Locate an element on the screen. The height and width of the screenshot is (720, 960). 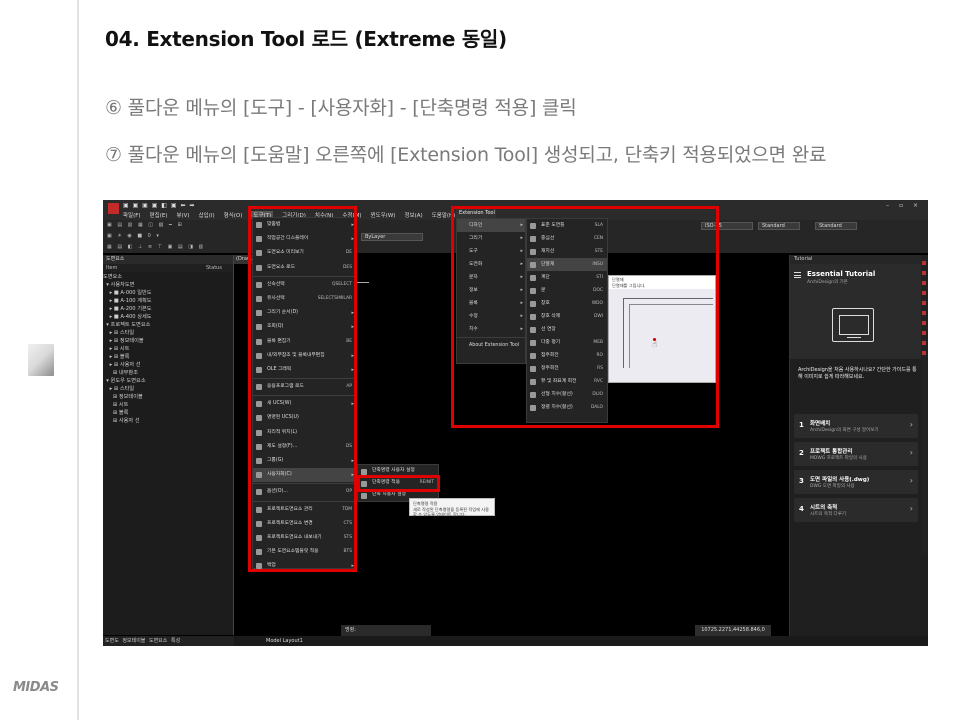
tablestyle-dropdown: Standard is located at coordinates (836, 226).